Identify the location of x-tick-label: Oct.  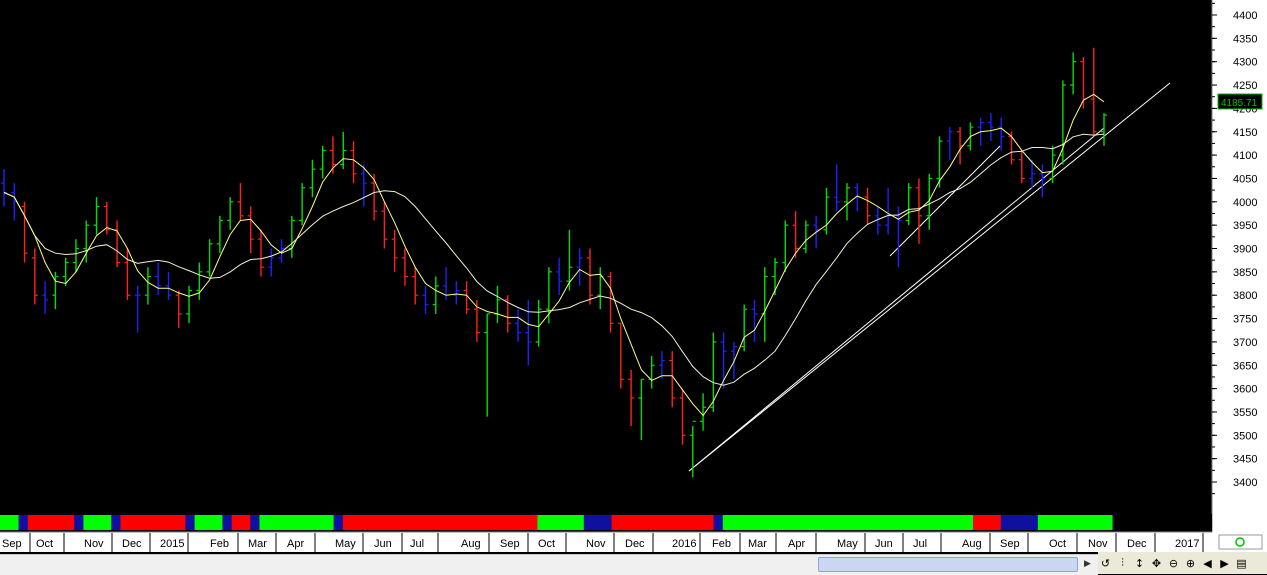
(44, 544).